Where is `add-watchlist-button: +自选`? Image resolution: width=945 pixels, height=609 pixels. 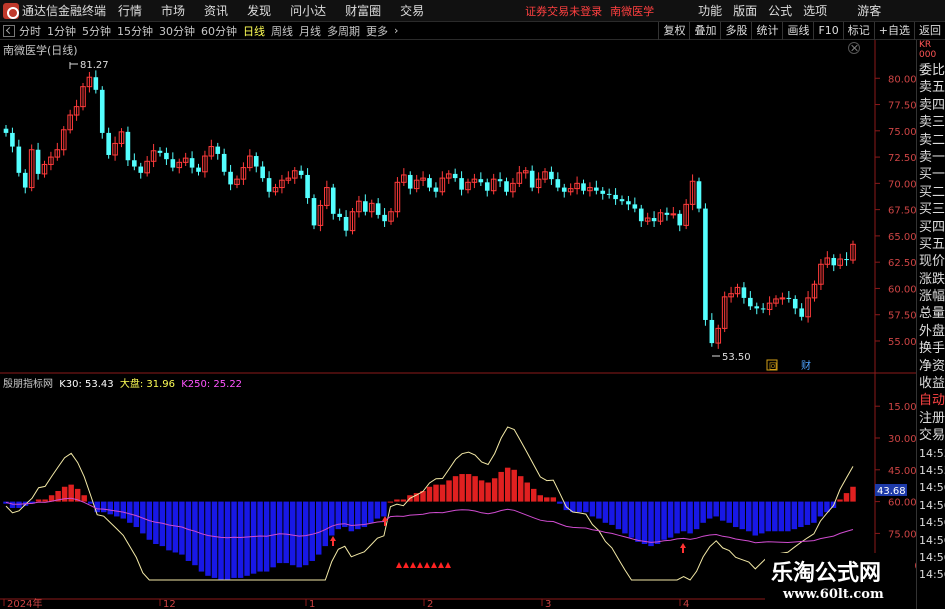
add-watchlist-button: +自选 is located at coordinates (893, 31).